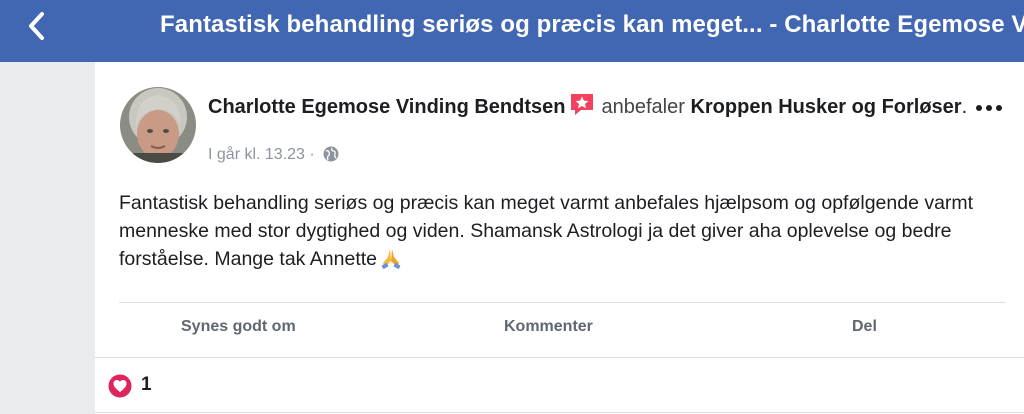  Describe the element at coordinates (331, 156) in the screenshot. I see `globe-icon` at that location.